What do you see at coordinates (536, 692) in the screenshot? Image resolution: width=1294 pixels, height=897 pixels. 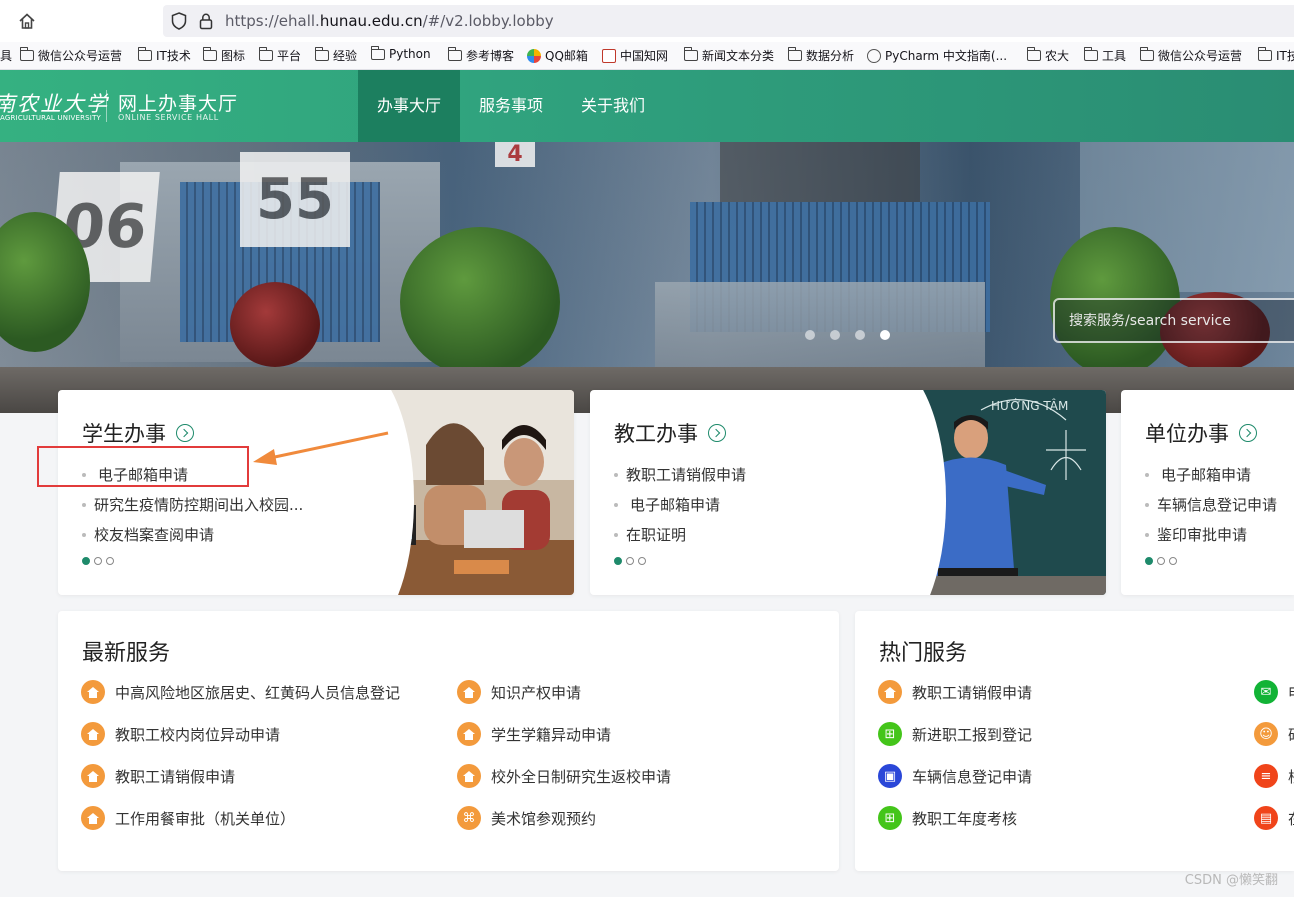 I see `service-link-label: 知识产权申请` at bounding box center [536, 692].